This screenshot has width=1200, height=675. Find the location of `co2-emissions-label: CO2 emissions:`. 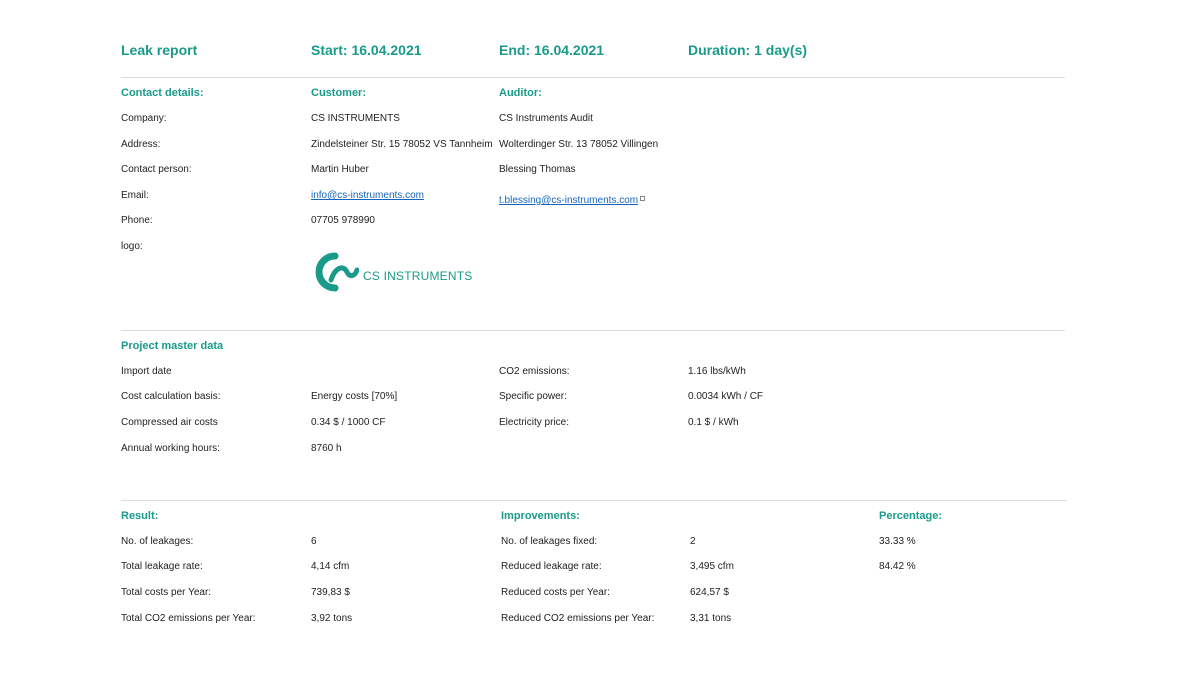

co2-emissions-label: CO2 emissions: is located at coordinates (534, 371).